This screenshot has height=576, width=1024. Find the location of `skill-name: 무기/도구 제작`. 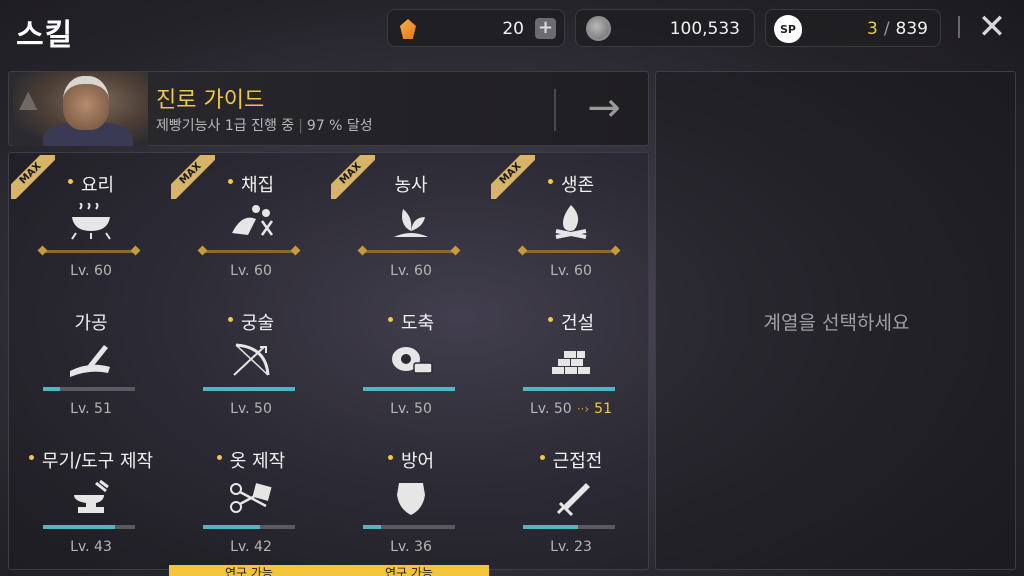

skill-name: 무기/도구 제작 is located at coordinates (97, 461).